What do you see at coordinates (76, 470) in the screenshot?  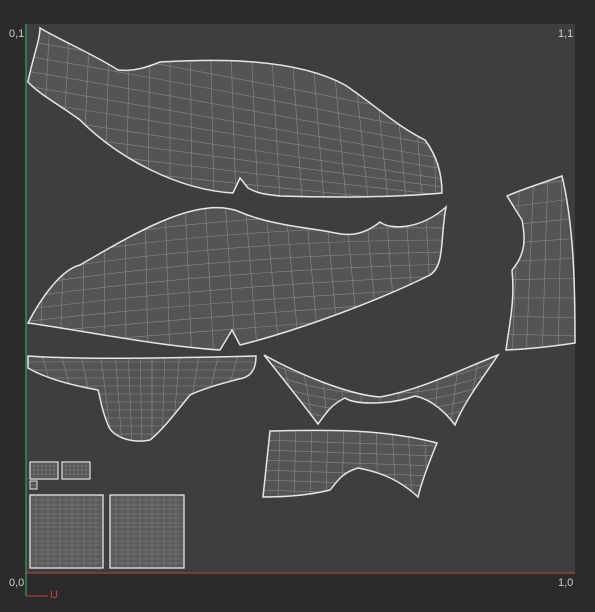 I see `small-tile-b-island` at bounding box center [76, 470].